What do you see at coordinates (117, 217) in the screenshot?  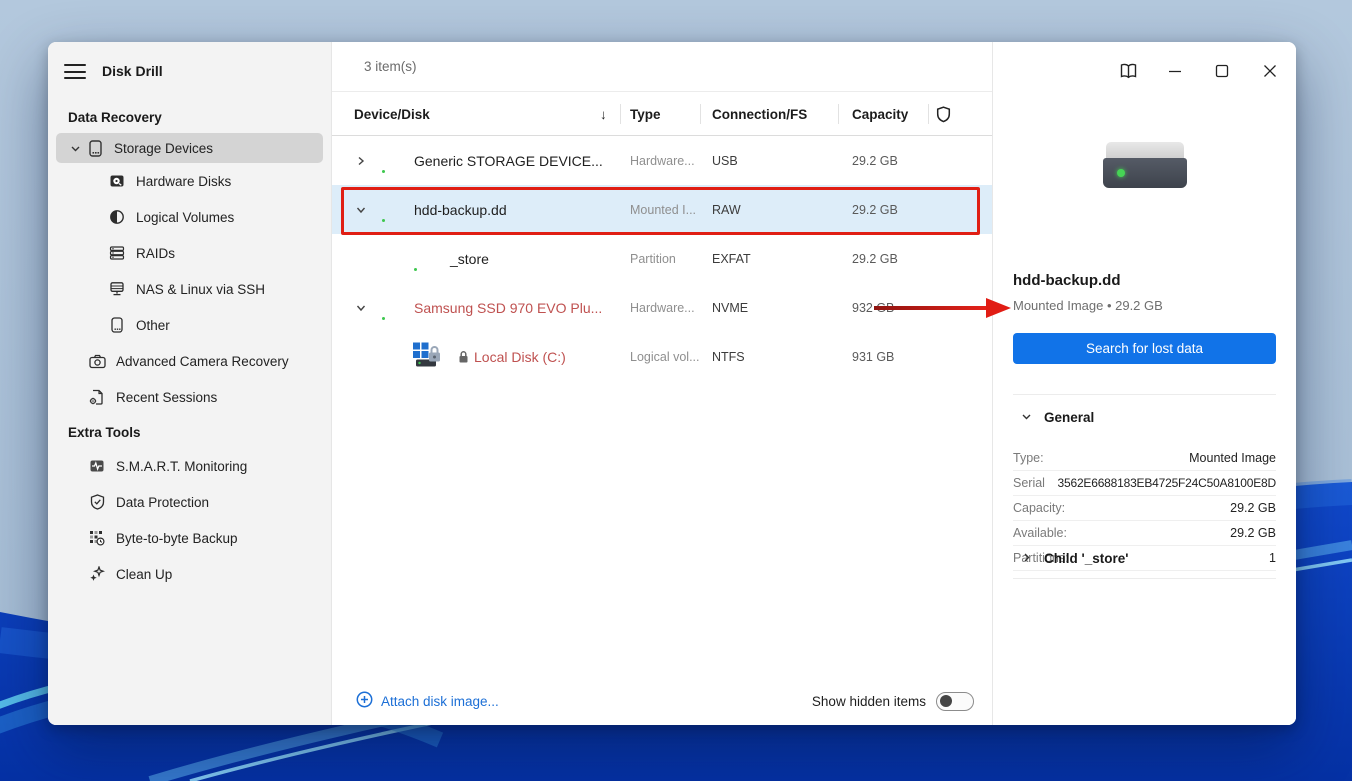 I see `logical-volume-icon` at bounding box center [117, 217].